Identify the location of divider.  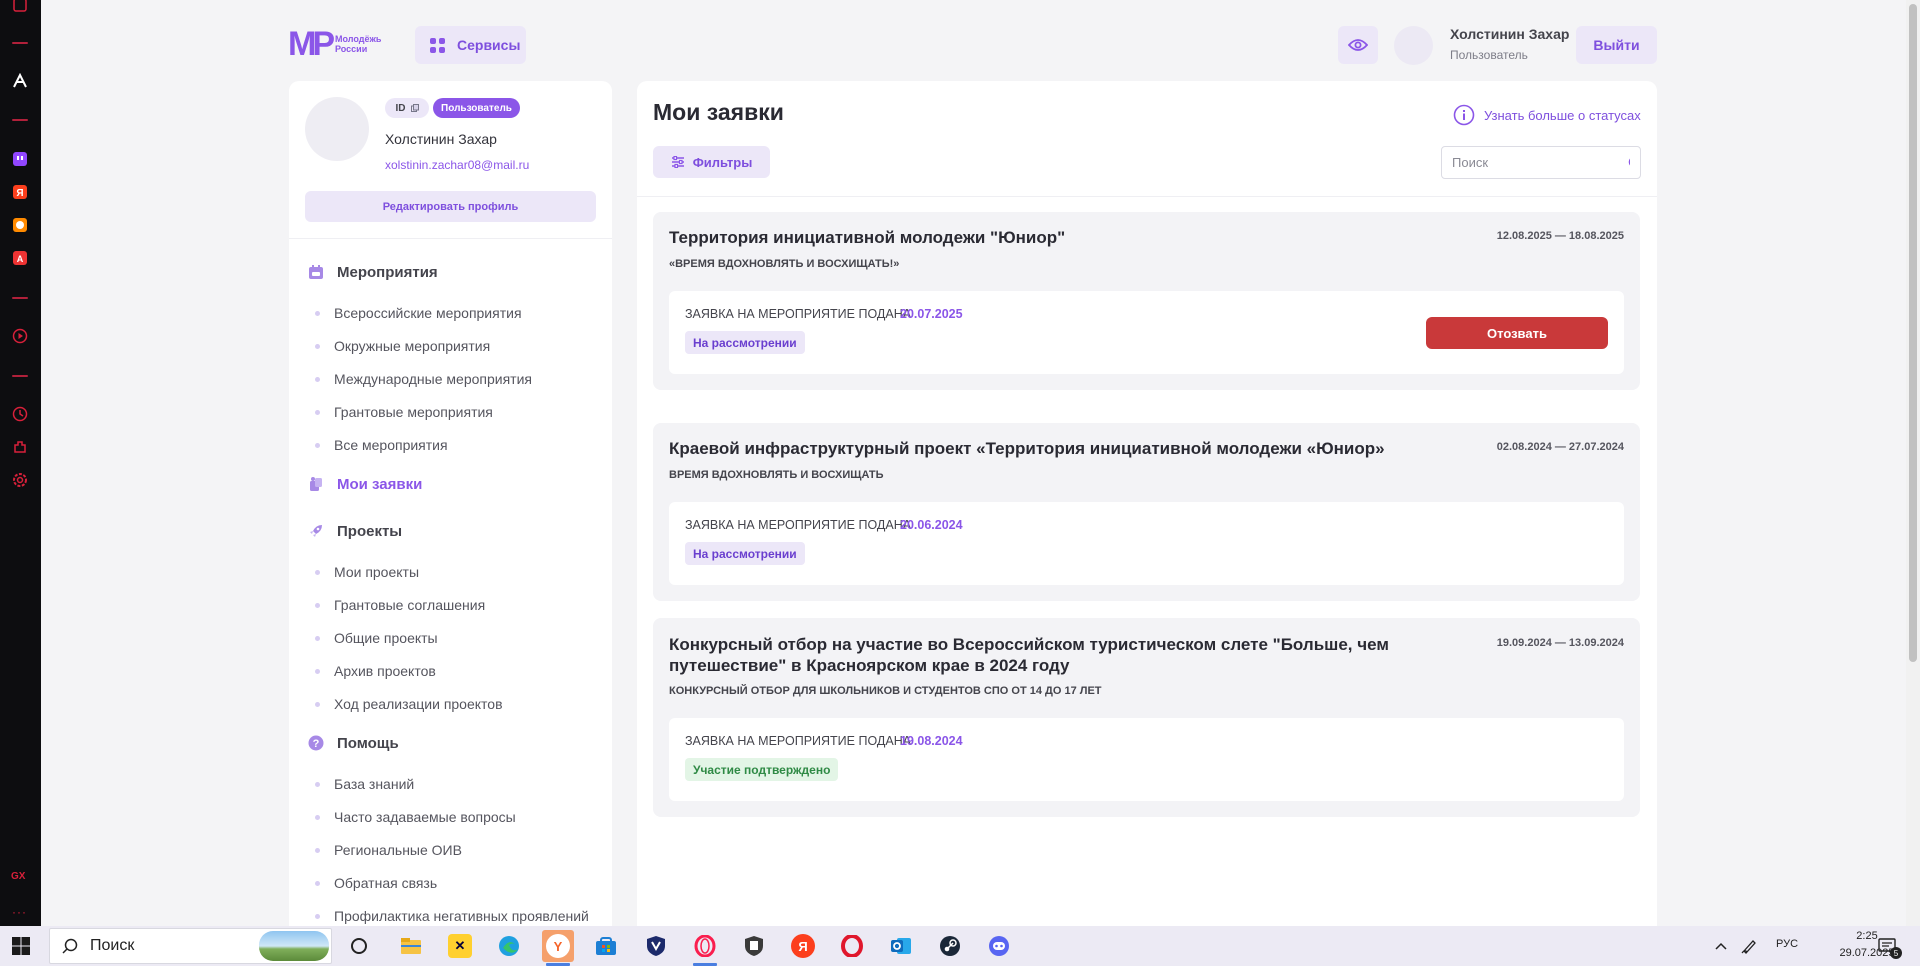
(1147, 196).